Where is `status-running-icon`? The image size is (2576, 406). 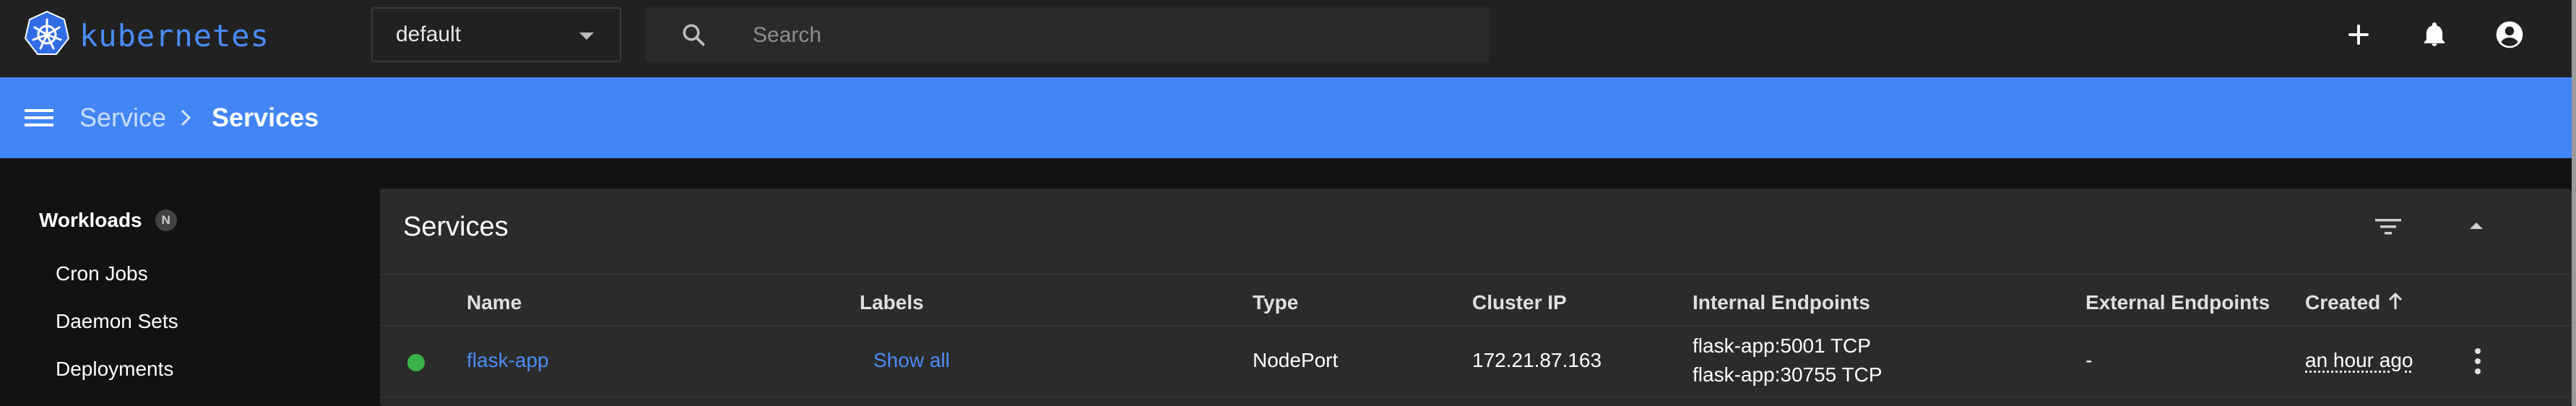 status-running-icon is located at coordinates (416, 362).